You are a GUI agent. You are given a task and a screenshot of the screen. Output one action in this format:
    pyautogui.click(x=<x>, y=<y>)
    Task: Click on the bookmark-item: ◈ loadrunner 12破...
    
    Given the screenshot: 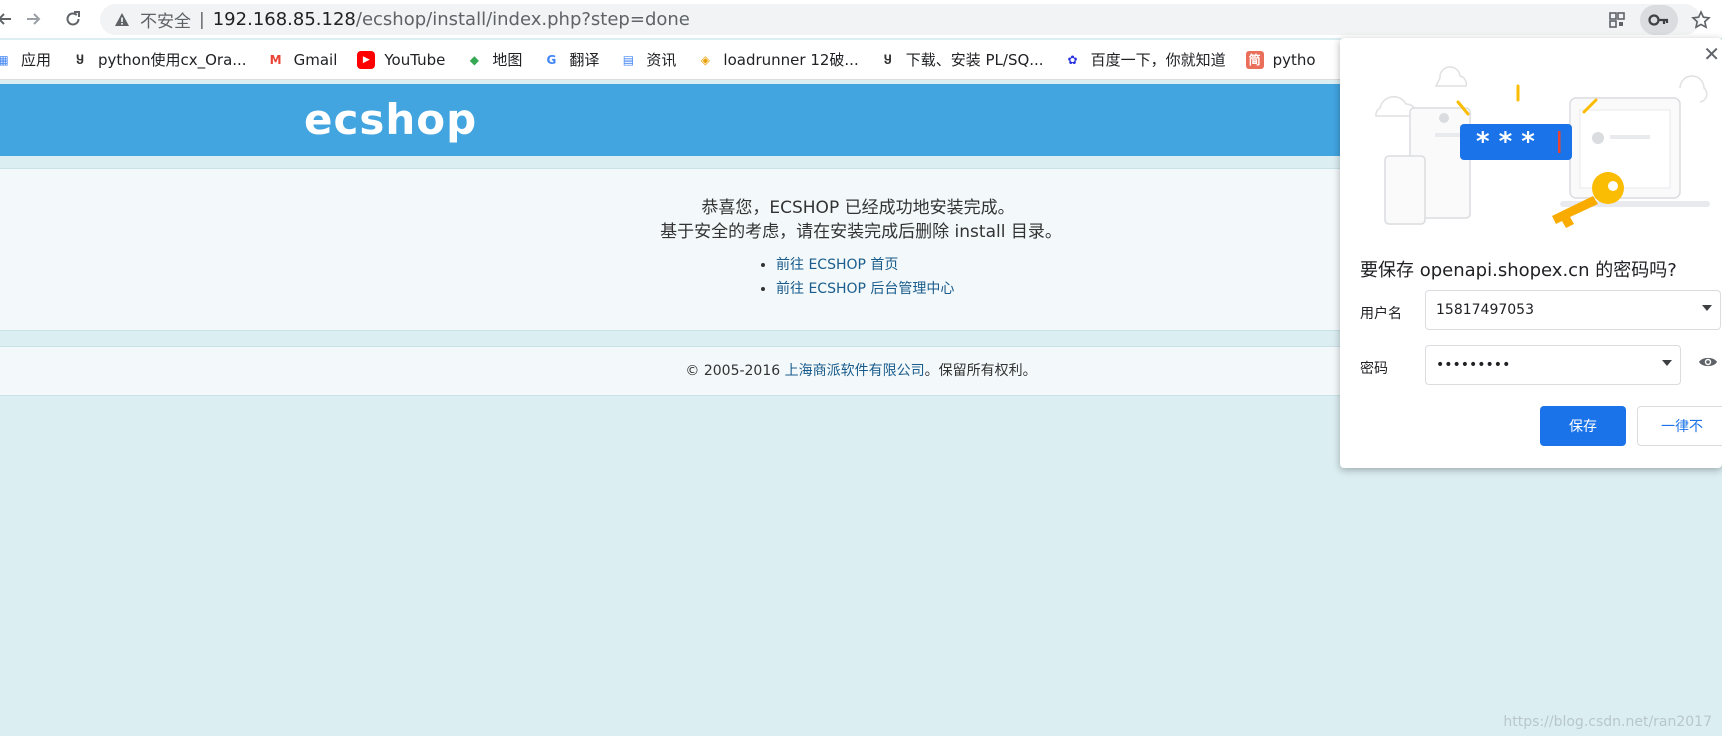 What is the action you would take?
    pyautogui.click(x=777, y=59)
    